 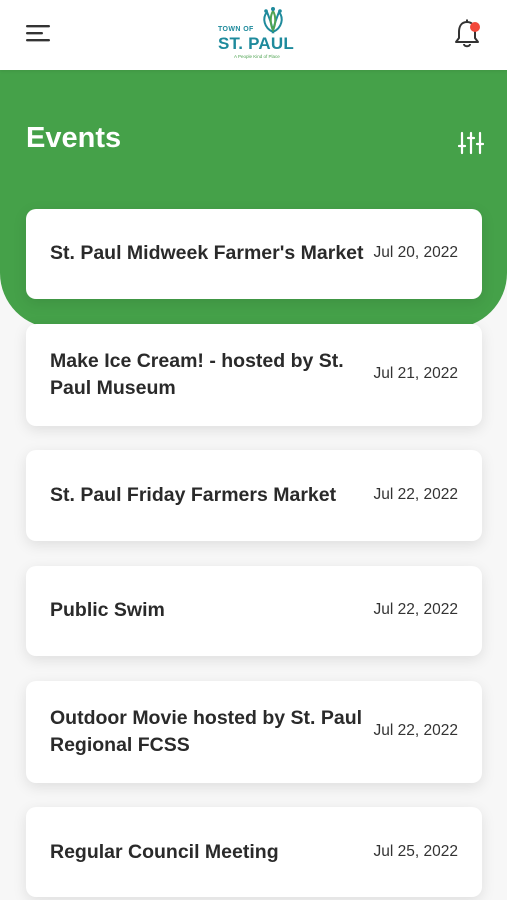 I want to click on sliders-filter-icon, so click(x=471, y=143).